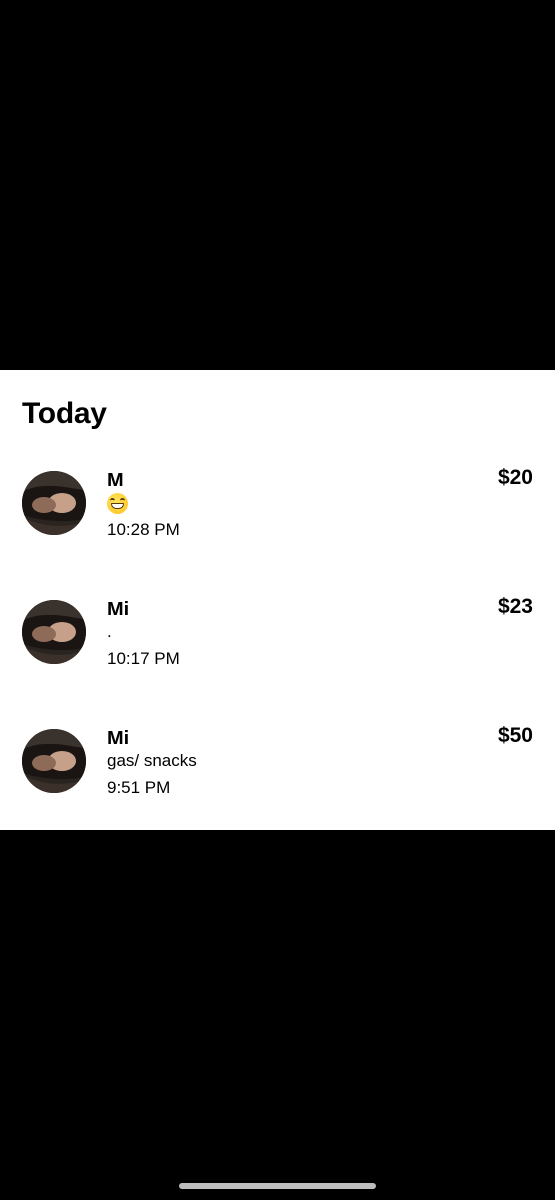  I want to click on grinning-face-emoji-icon, so click(117, 504).